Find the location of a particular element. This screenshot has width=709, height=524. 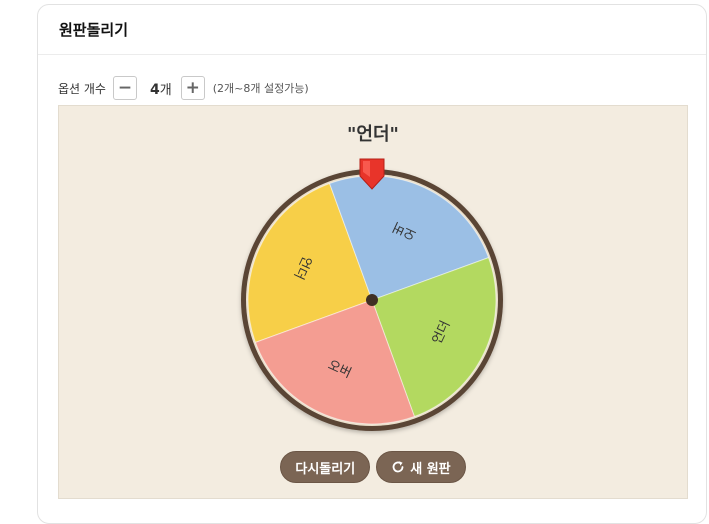

decrease-count-button: − is located at coordinates (124, 88).